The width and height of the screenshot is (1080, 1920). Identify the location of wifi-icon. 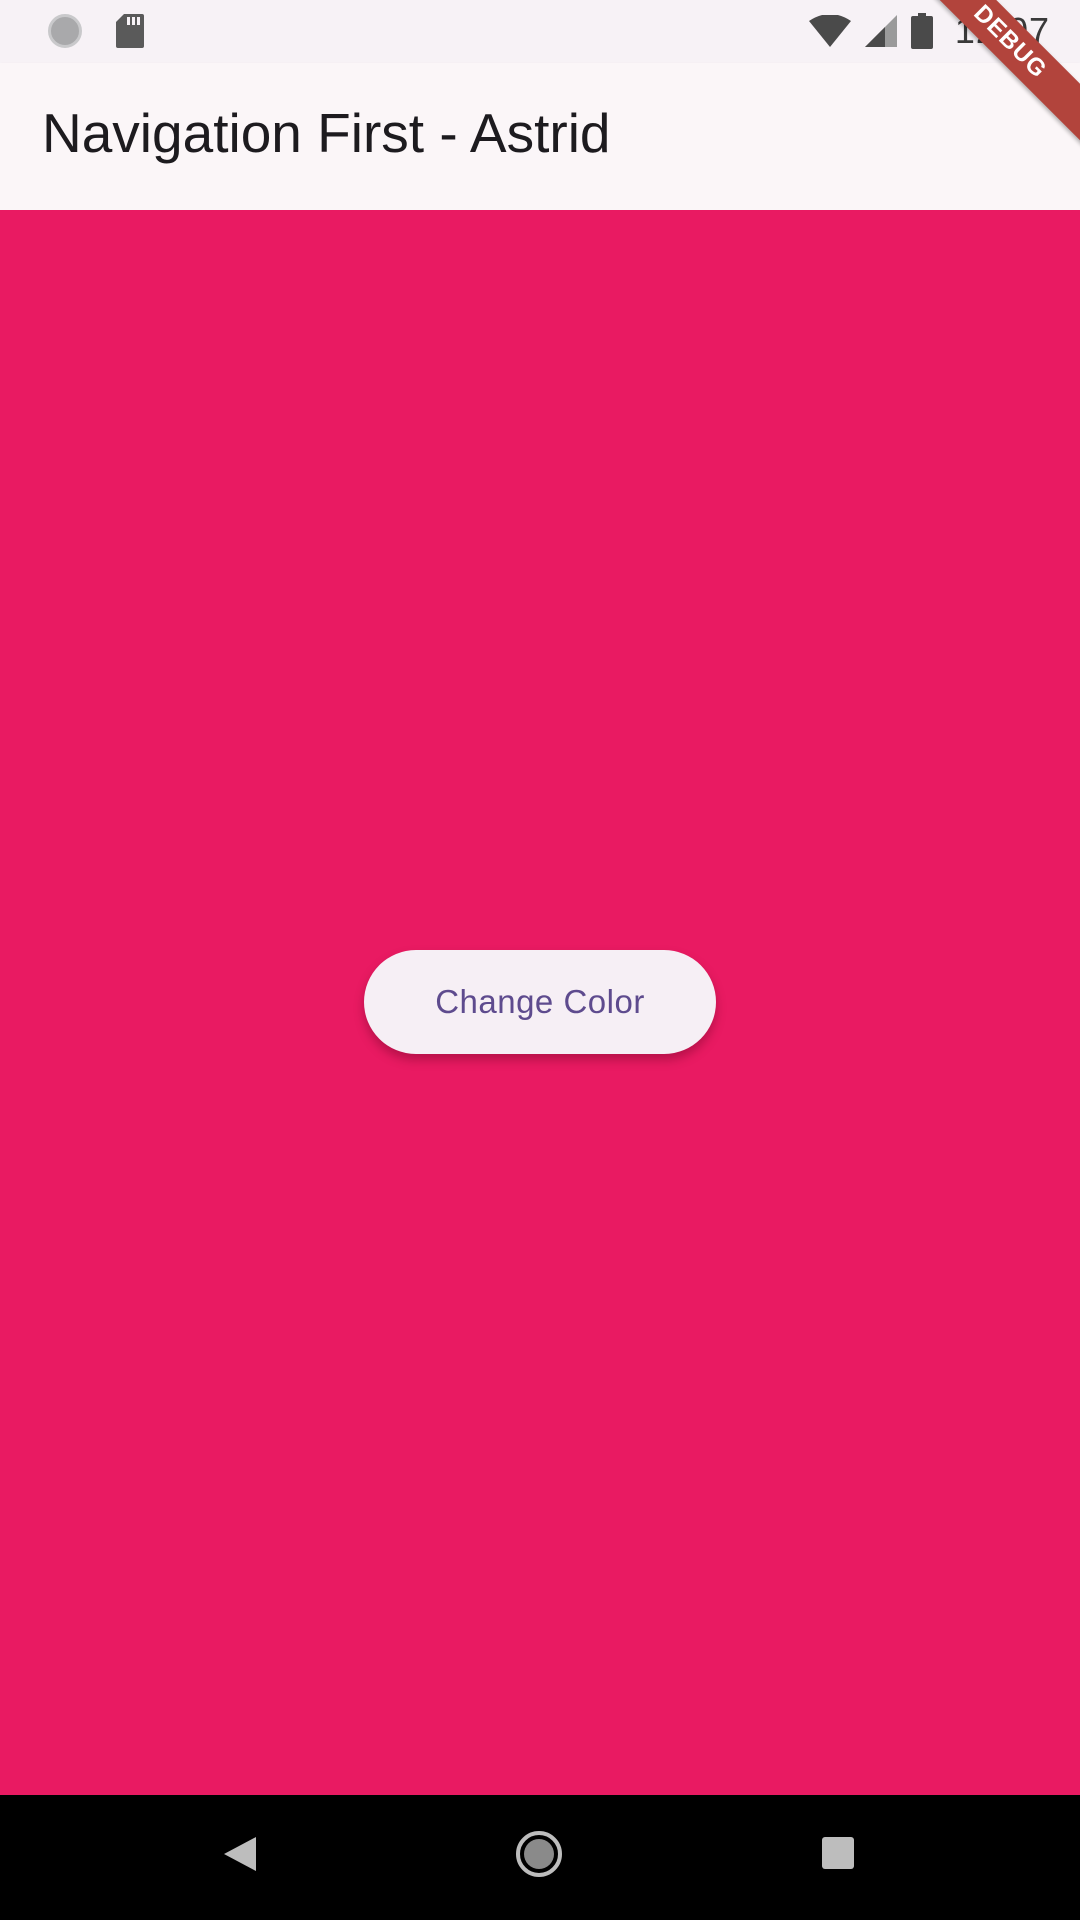
(829, 31).